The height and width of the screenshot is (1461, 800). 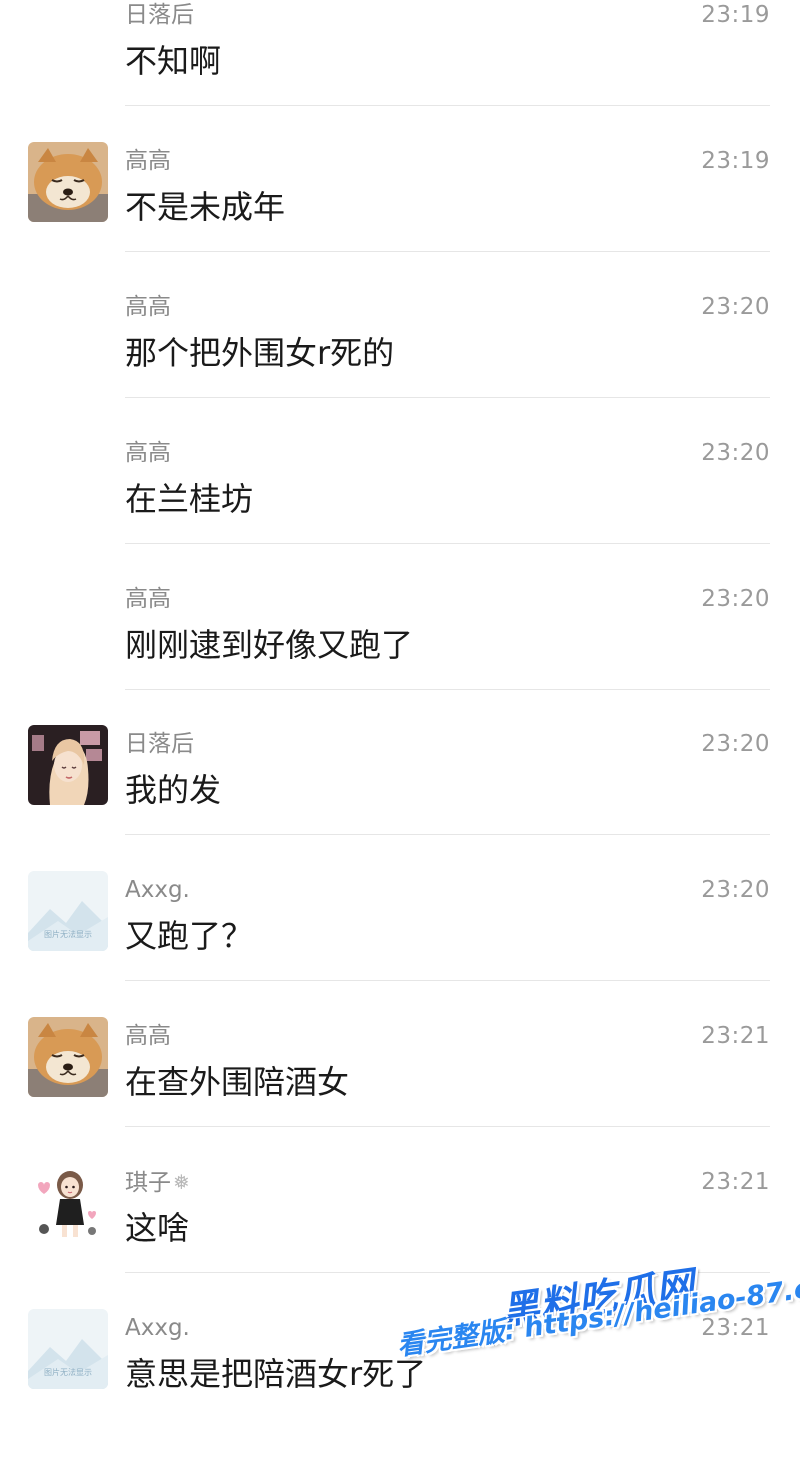 I want to click on avatar-cartoon-girl, so click(x=68, y=1203).